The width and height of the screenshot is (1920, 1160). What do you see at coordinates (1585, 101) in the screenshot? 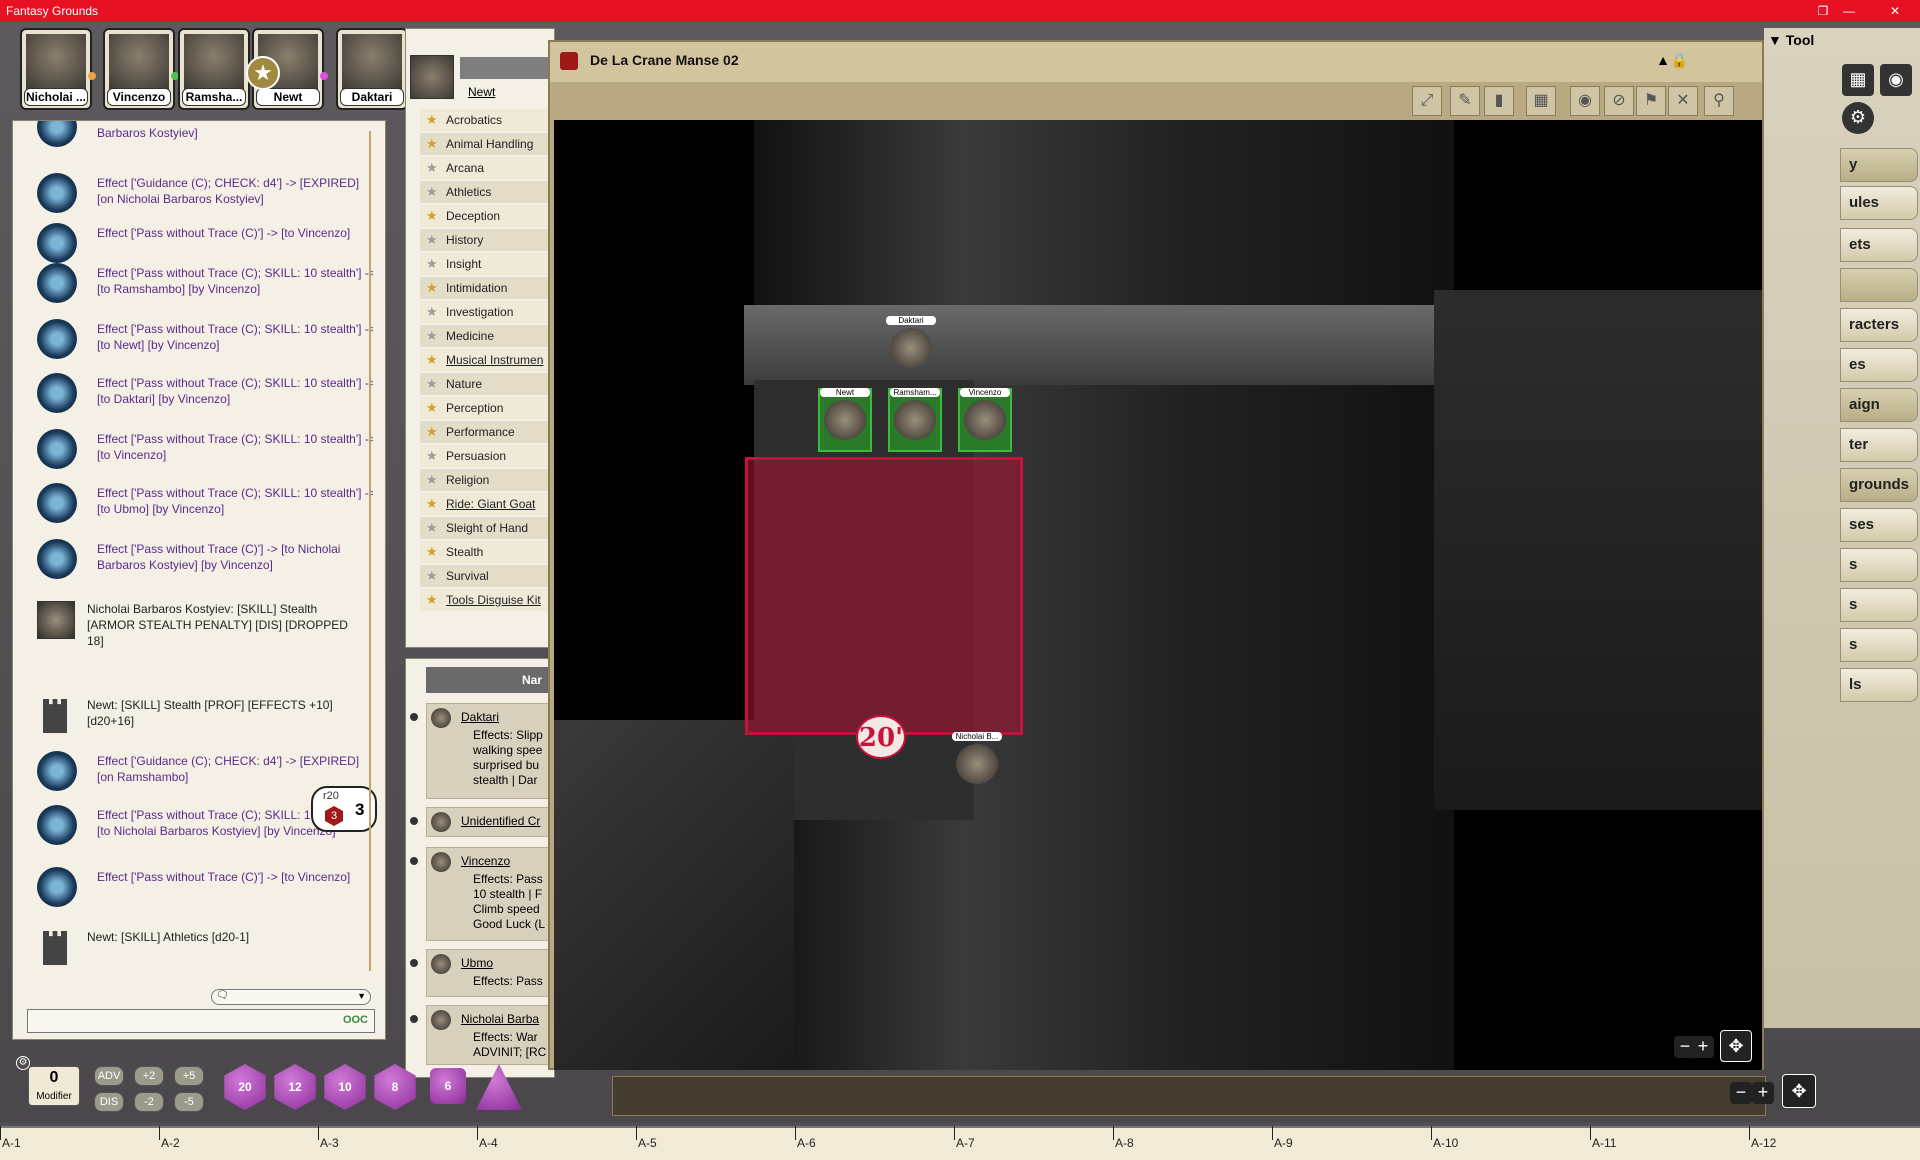
I see `target-icon: ◉` at bounding box center [1585, 101].